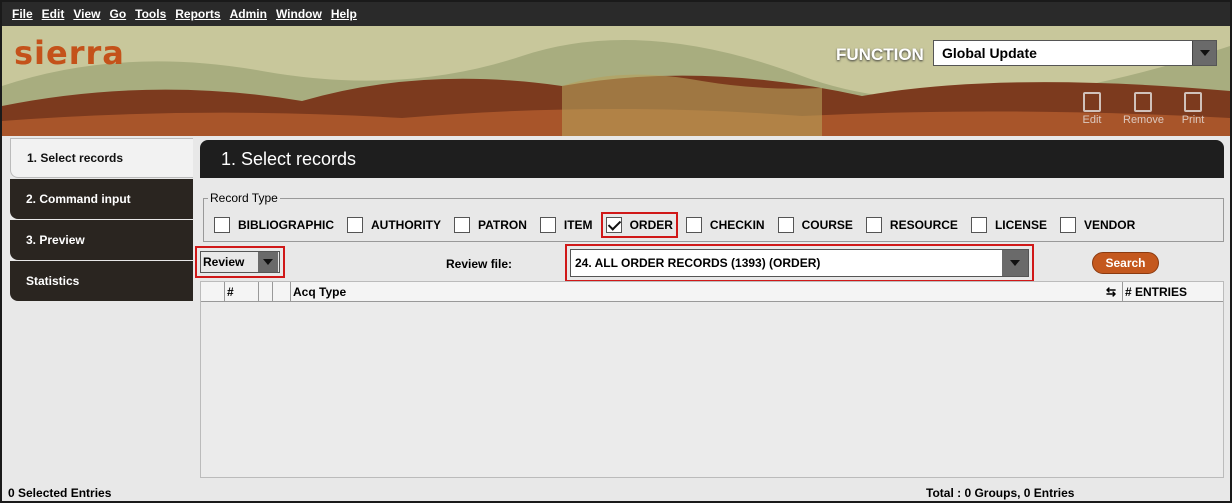 Image resolution: width=1232 pixels, height=503 pixels. I want to click on record-type-label: BIBLIOGRAPHIC, so click(286, 225).